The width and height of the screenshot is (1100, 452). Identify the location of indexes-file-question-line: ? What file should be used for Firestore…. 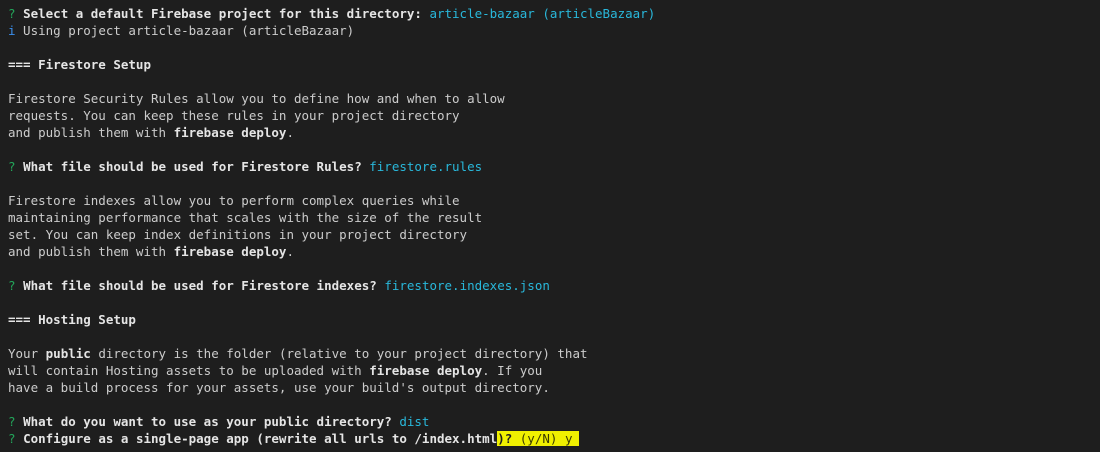
(554, 285).